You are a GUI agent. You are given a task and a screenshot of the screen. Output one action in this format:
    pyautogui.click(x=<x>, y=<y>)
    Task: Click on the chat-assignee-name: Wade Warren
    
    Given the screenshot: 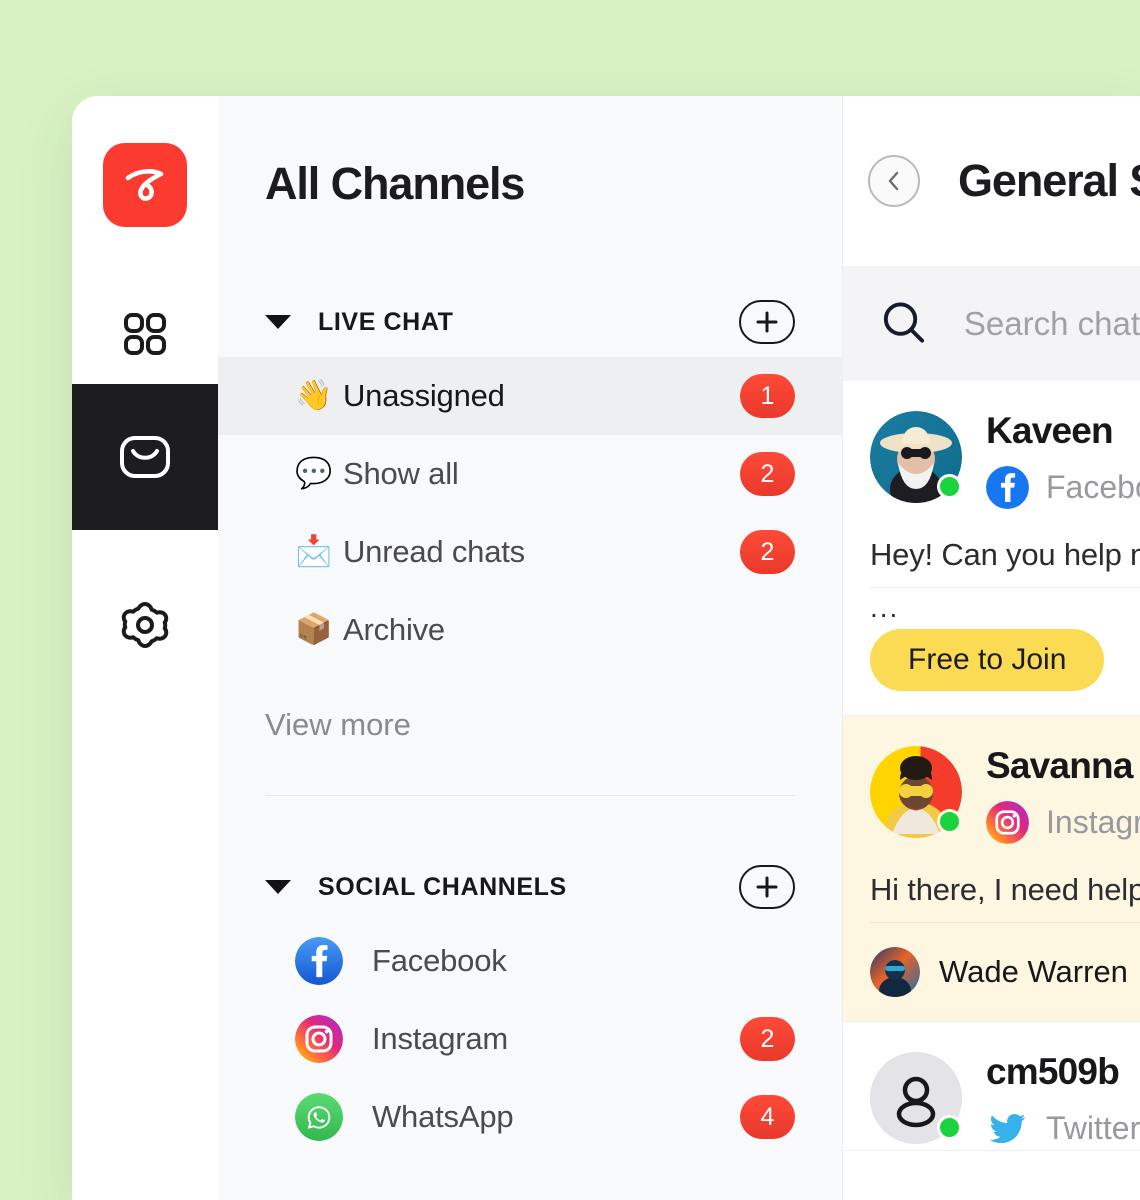 What is the action you would take?
    pyautogui.click(x=1033, y=971)
    